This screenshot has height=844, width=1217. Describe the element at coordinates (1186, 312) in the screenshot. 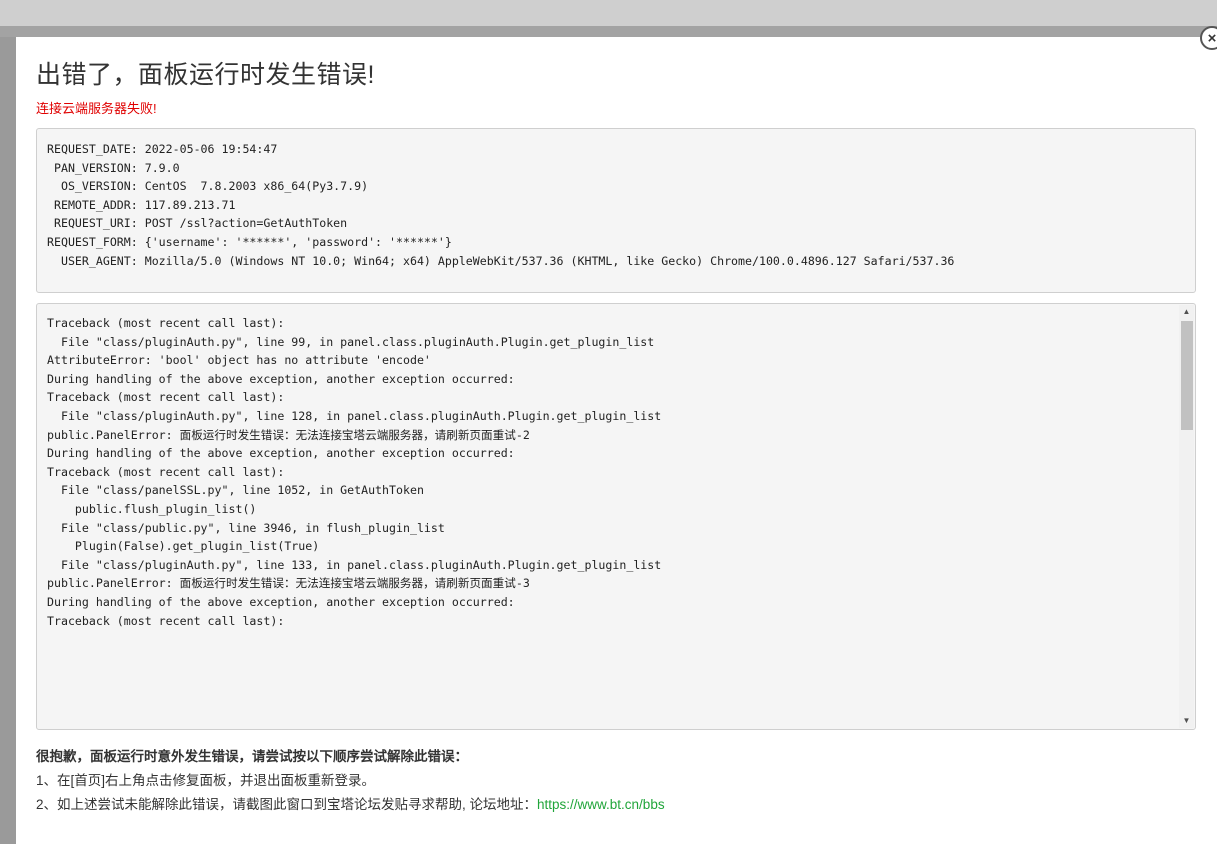

I see `scroll-up-arrow-icon: ▲` at that location.